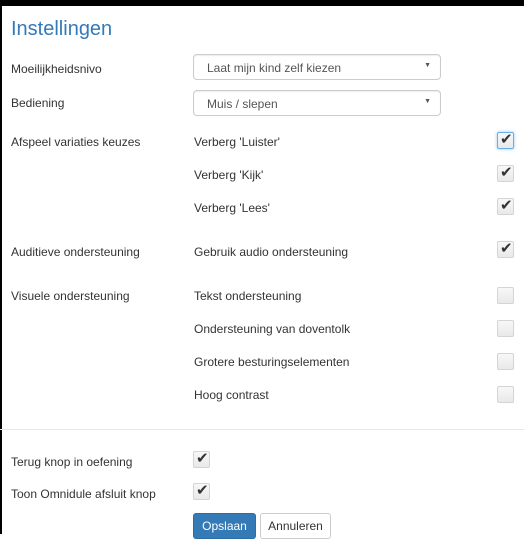 Image resolution: width=524 pixels, height=539 pixels. What do you see at coordinates (70, 296) in the screenshot?
I see `visual-label: Visuele ondersteuning` at bounding box center [70, 296].